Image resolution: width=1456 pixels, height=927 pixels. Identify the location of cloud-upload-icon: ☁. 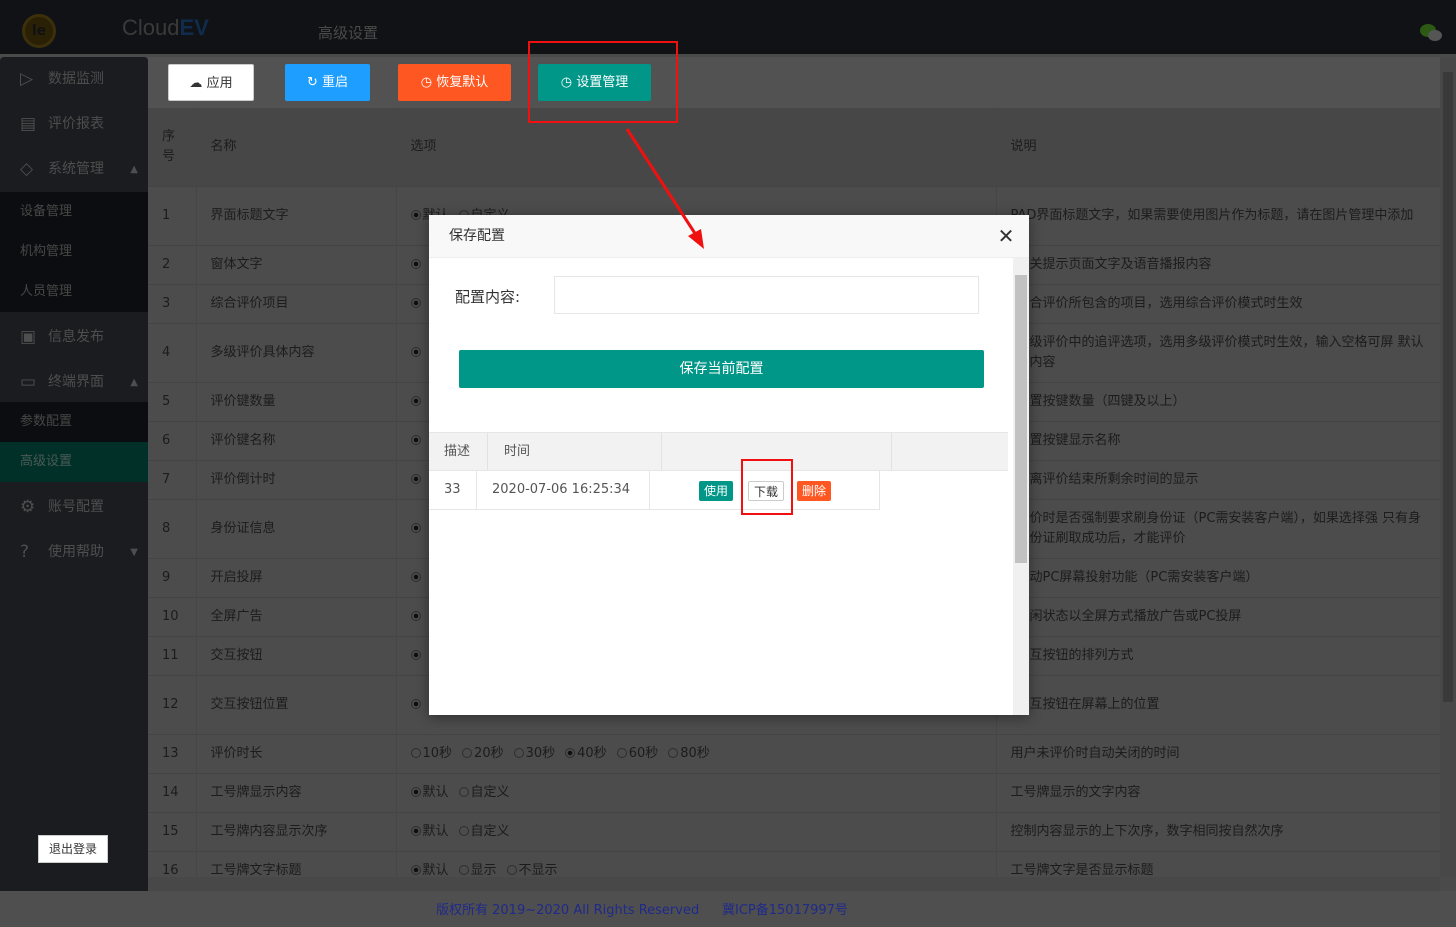
(198, 83).